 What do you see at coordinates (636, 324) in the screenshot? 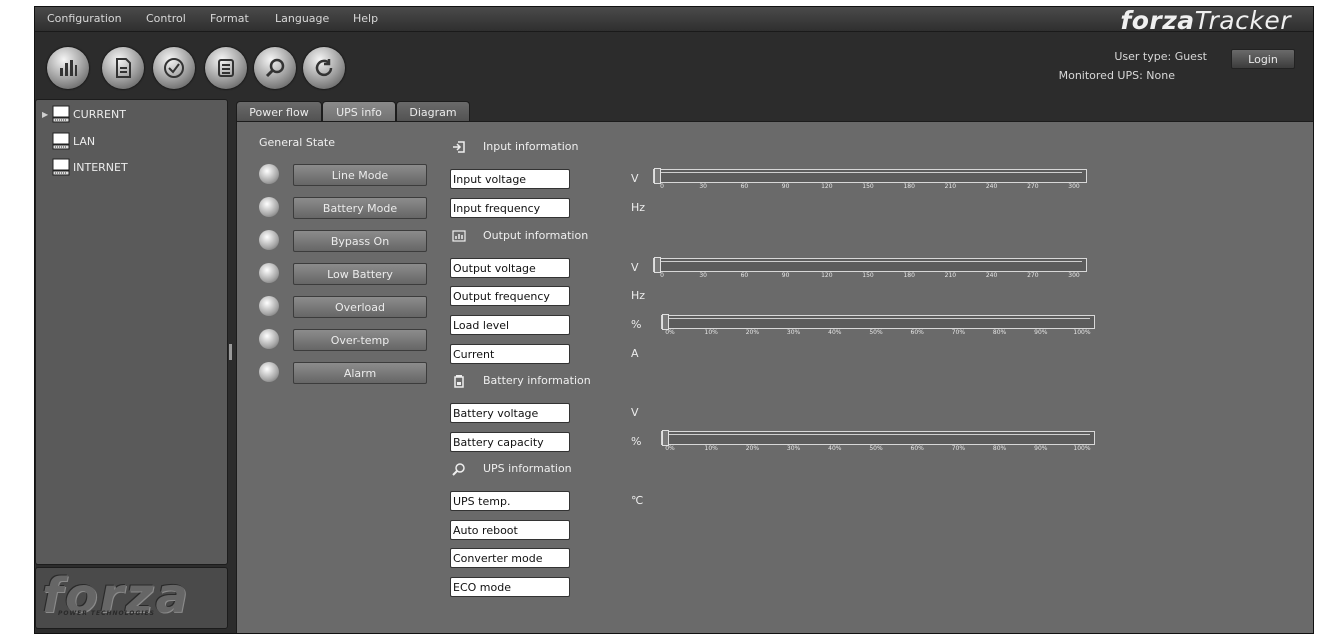
I see `load-level-unit: %` at bounding box center [636, 324].